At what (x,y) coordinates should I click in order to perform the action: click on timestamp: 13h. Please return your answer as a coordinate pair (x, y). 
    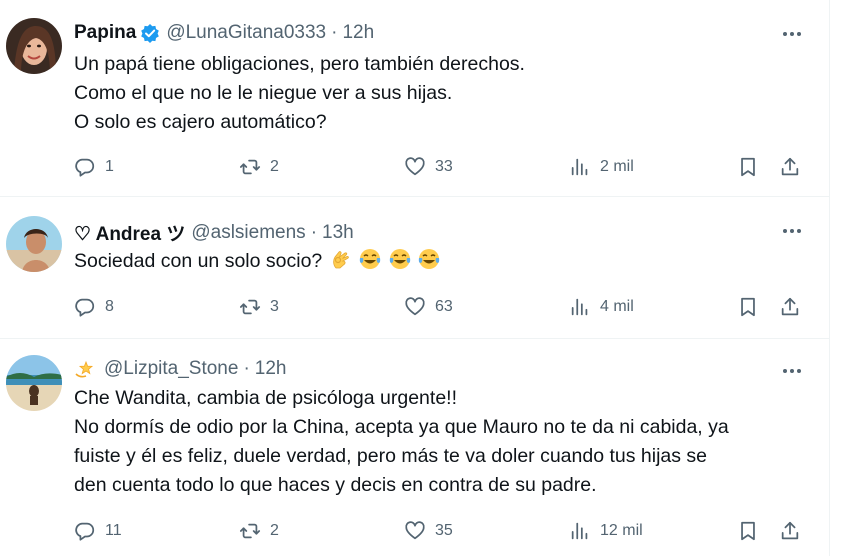
    Looking at the image, I should click on (338, 233).